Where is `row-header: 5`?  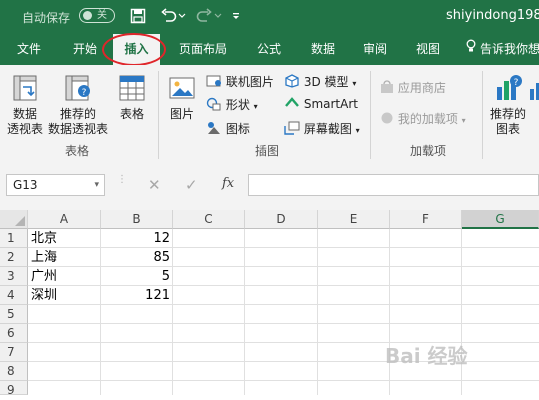 row-header: 5 is located at coordinates (14, 314).